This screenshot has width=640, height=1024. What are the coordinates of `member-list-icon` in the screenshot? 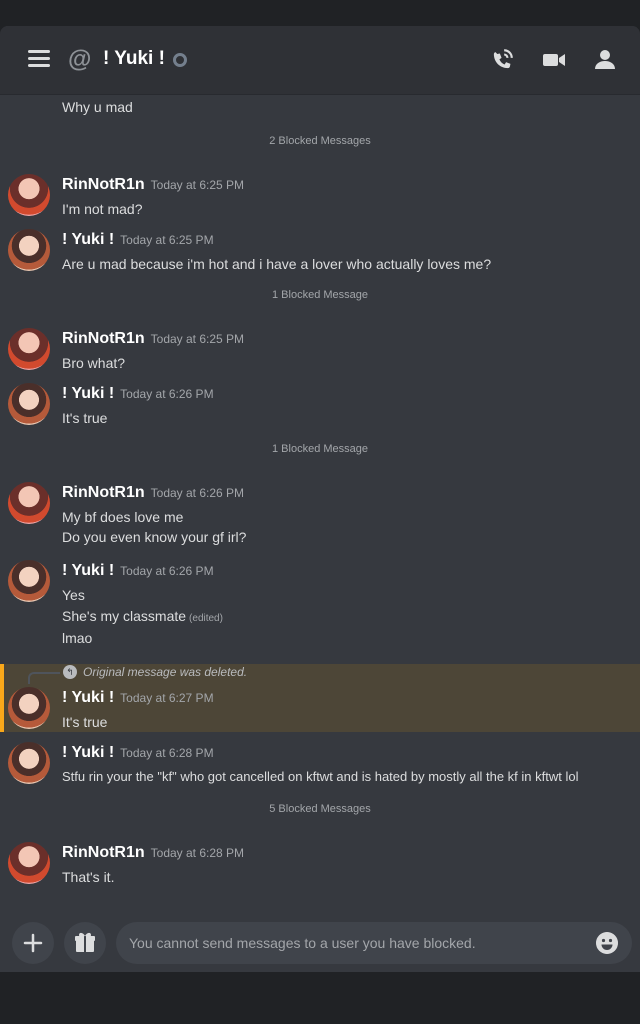 It's located at (605, 60).